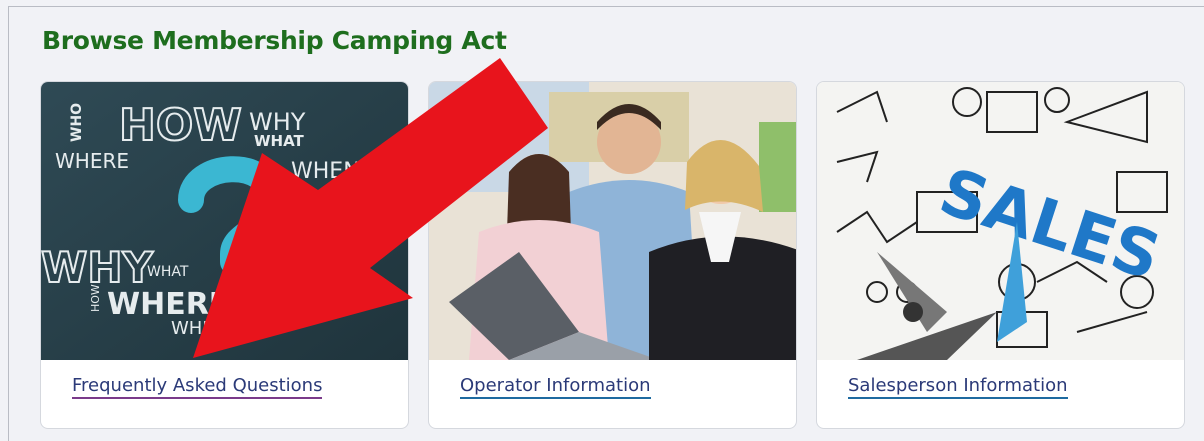  Describe the element at coordinates (279, 141) in the screenshot. I see `word-what: WHAT` at that location.